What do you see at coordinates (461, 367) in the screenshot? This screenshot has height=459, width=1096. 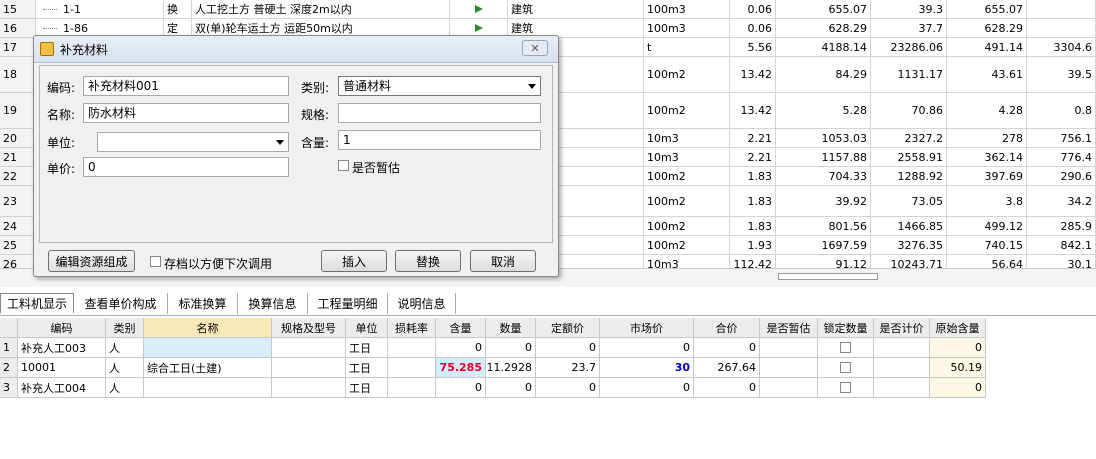 I see `content-cell: 75.285` at bounding box center [461, 367].